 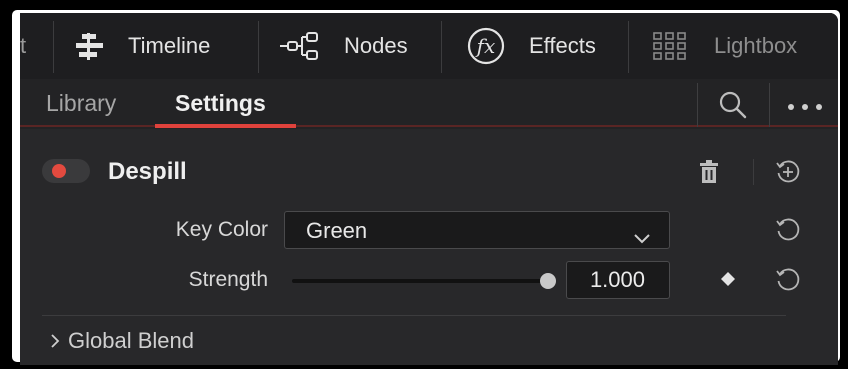 What do you see at coordinates (420, 281) in the screenshot?
I see `strength-slider-track` at bounding box center [420, 281].